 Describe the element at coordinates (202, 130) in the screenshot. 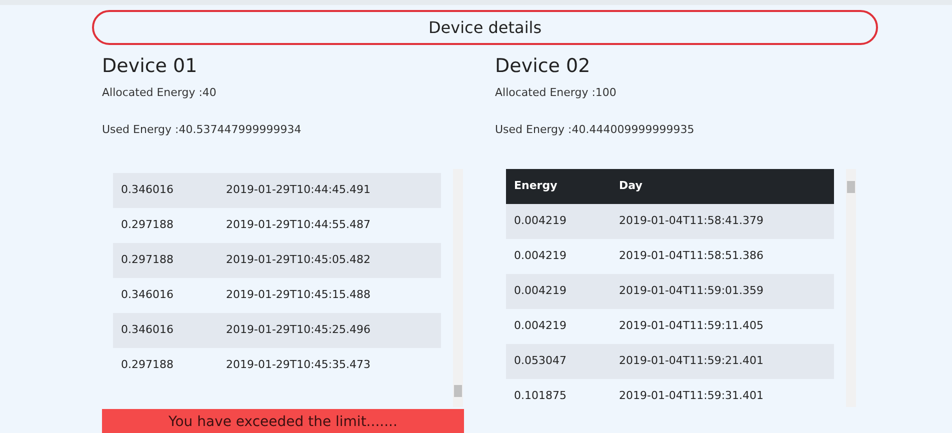

I see `used-energy-text: Used Energy :40.537447999999934` at that location.